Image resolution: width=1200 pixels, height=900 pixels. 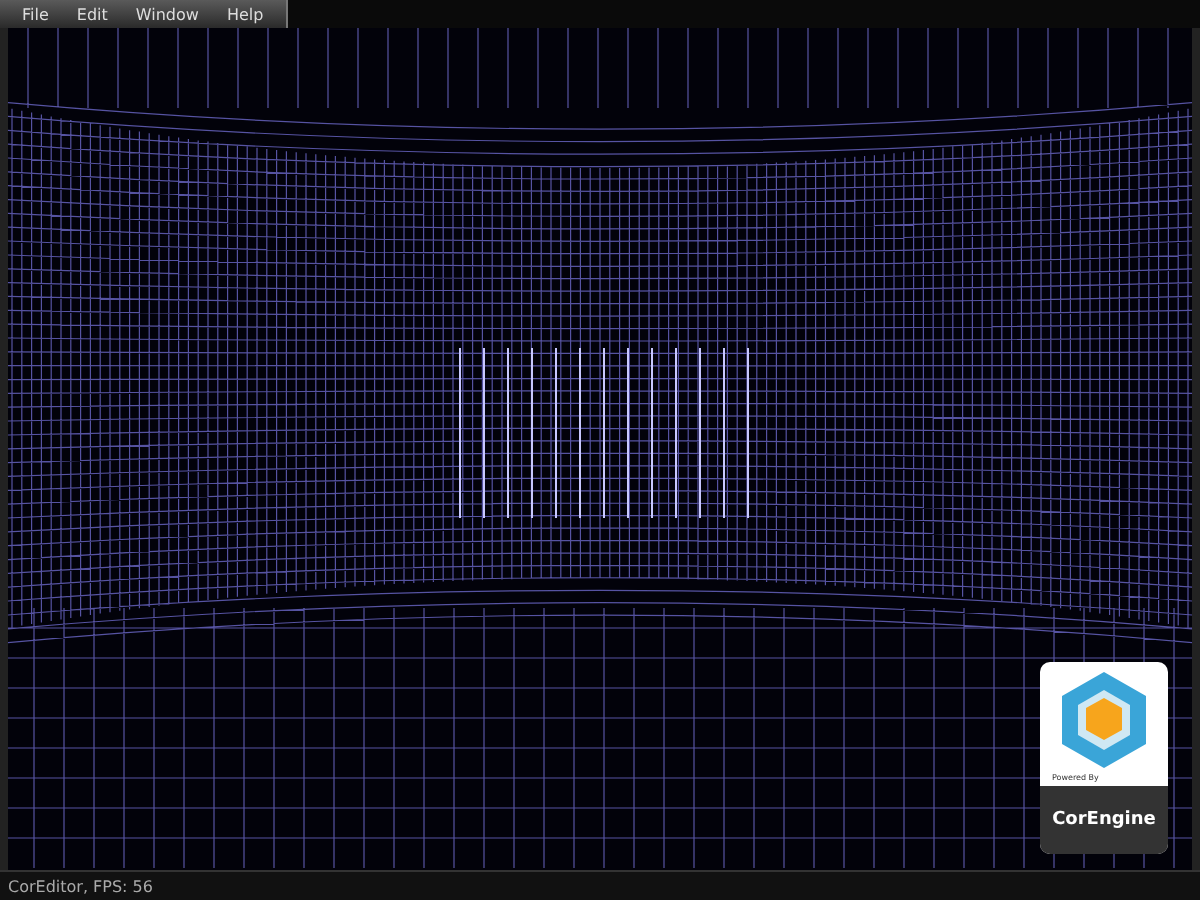 I want to click on menu-item: File, so click(x=35, y=14).